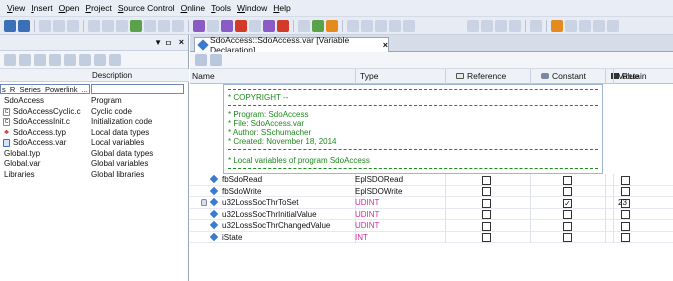 This screenshot has width=673, height=281. What do you see at coordinates (150, 25) in the screenshot?
I see `rebuild-icon` at bounding box center [150, 25].